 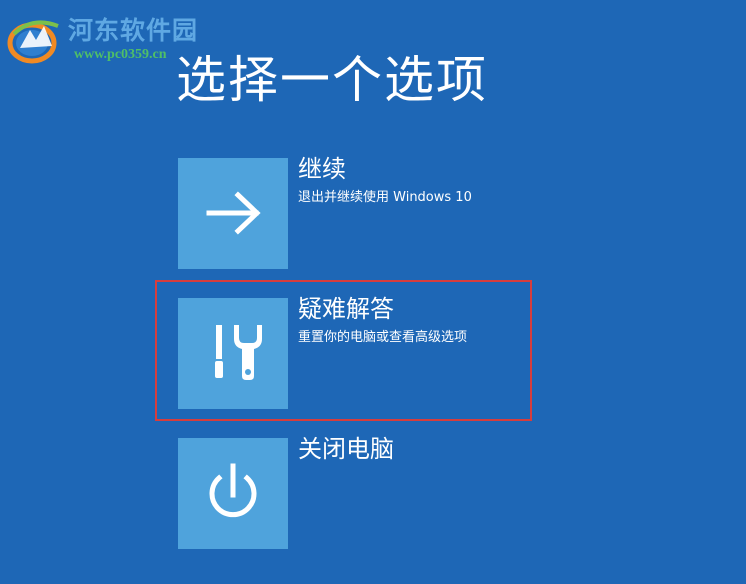 I want to click on watermark-url: www.pc0359.cn, so click(x=120, y=54).